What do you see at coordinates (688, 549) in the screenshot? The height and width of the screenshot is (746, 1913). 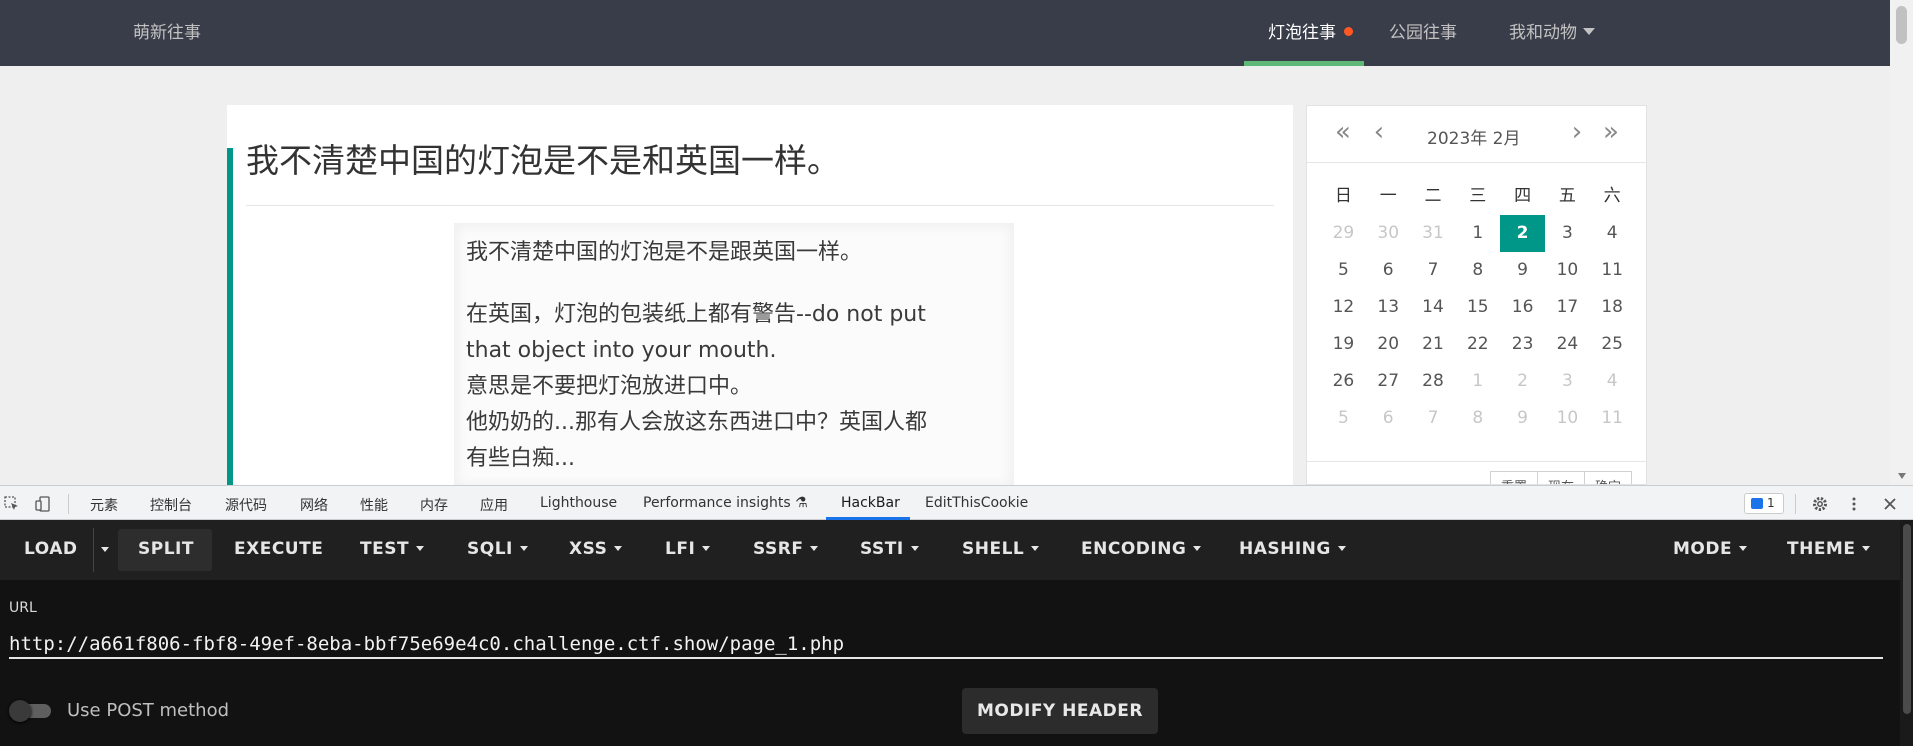 I see `lfi-menu-button: LFI` at bounding box center [688, 549].